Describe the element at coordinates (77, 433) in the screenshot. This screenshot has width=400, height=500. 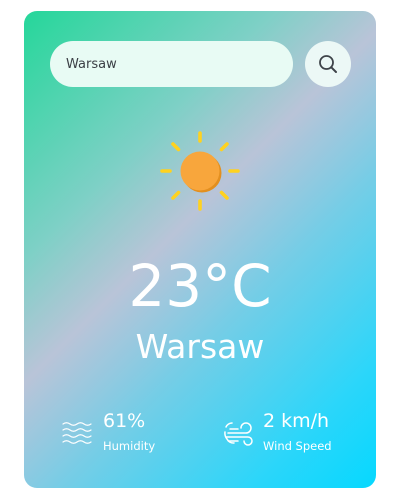
I see `humidity-waves-icon` at that location.